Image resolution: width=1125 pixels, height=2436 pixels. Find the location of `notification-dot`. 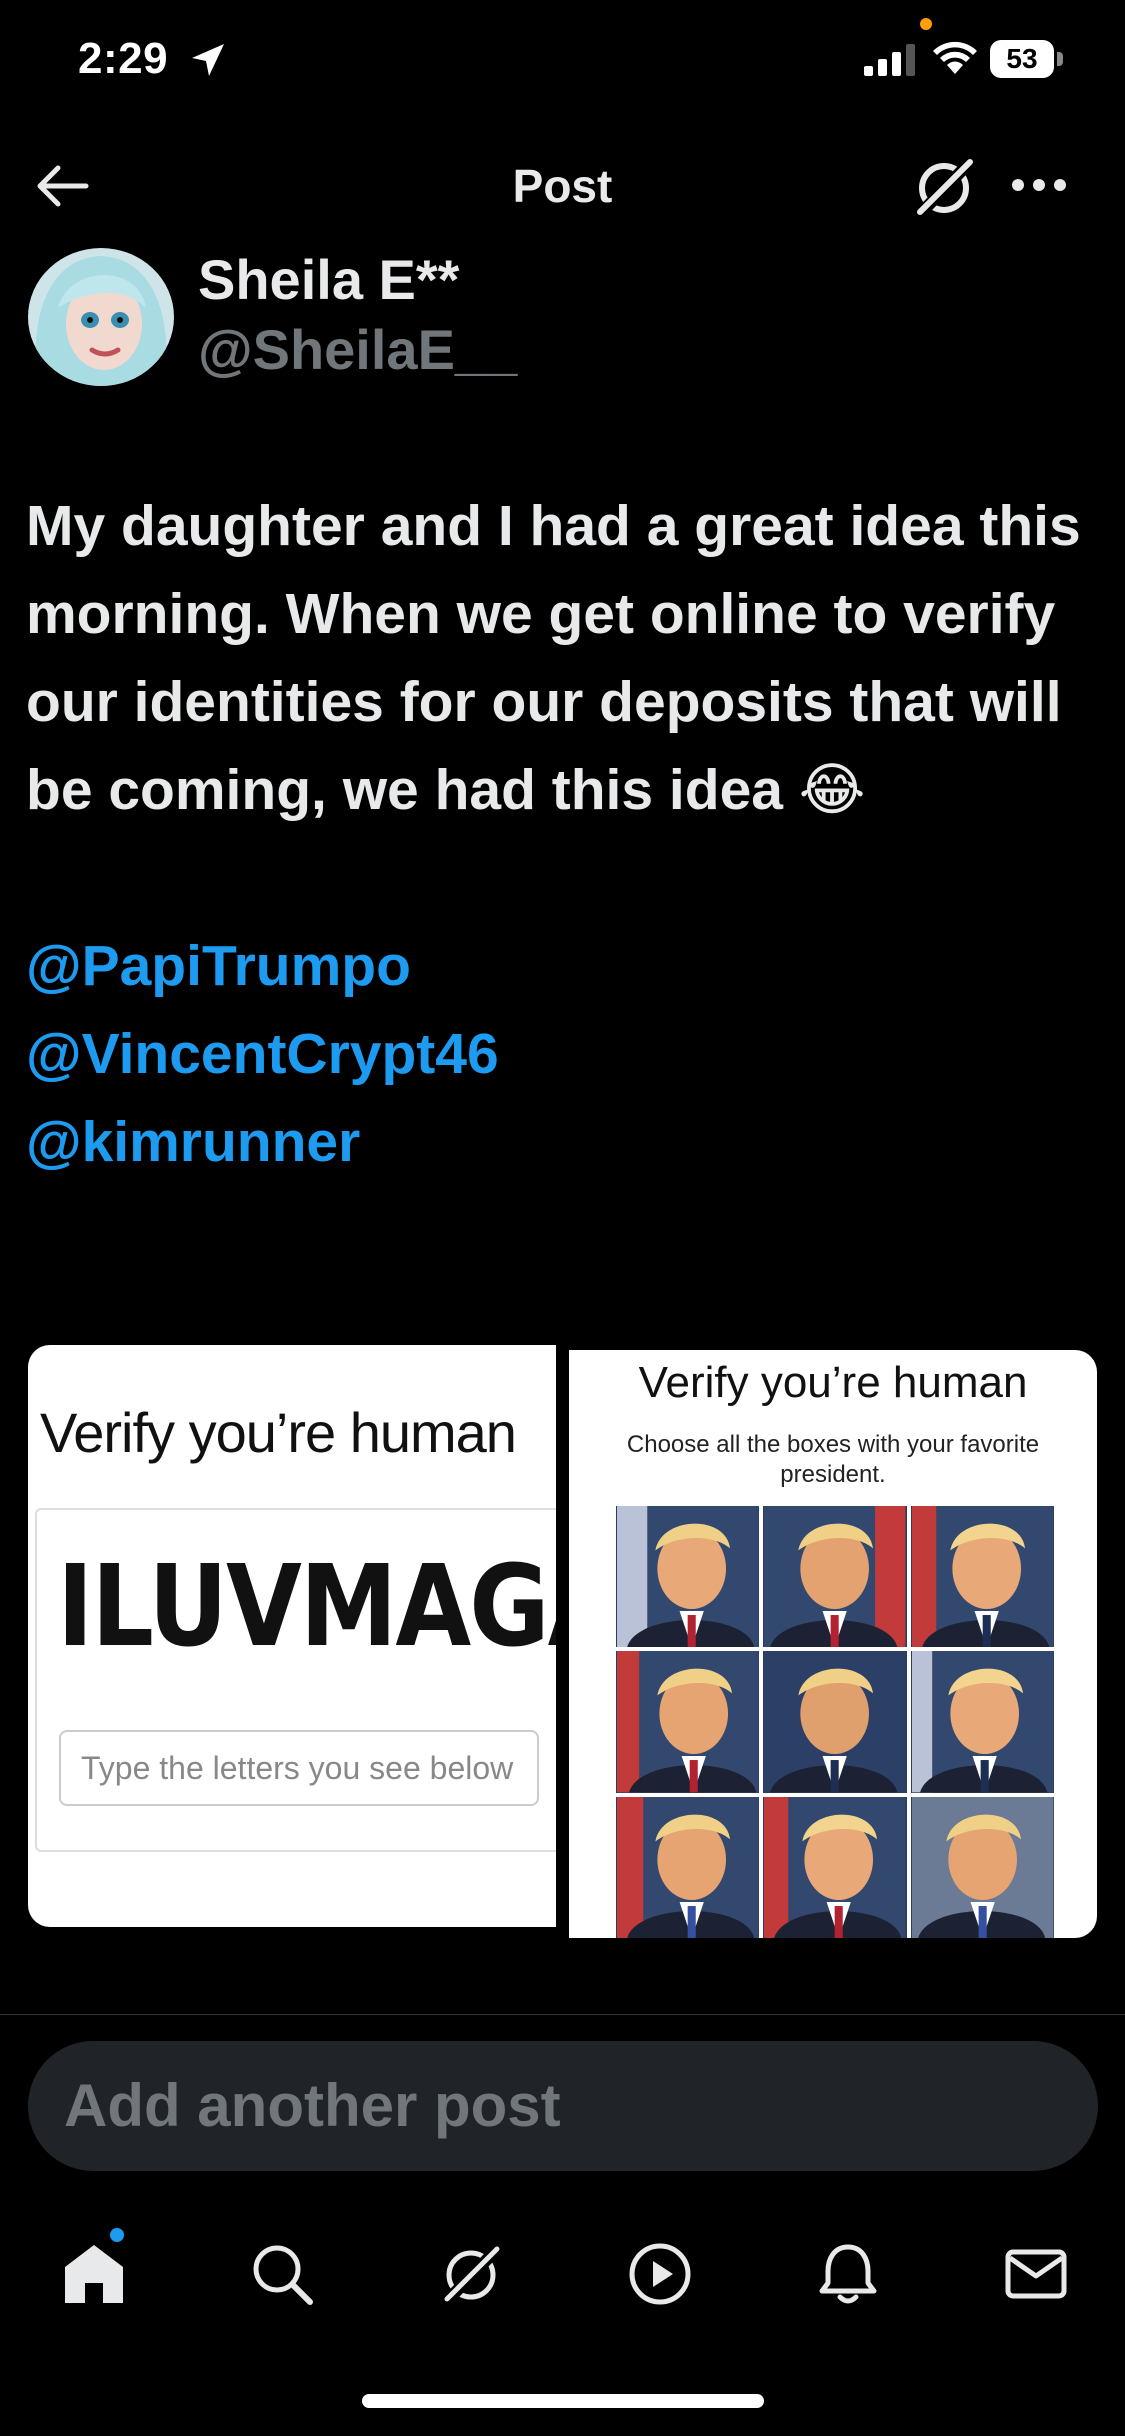

notification-dot is located at coordinates (117, 2235).